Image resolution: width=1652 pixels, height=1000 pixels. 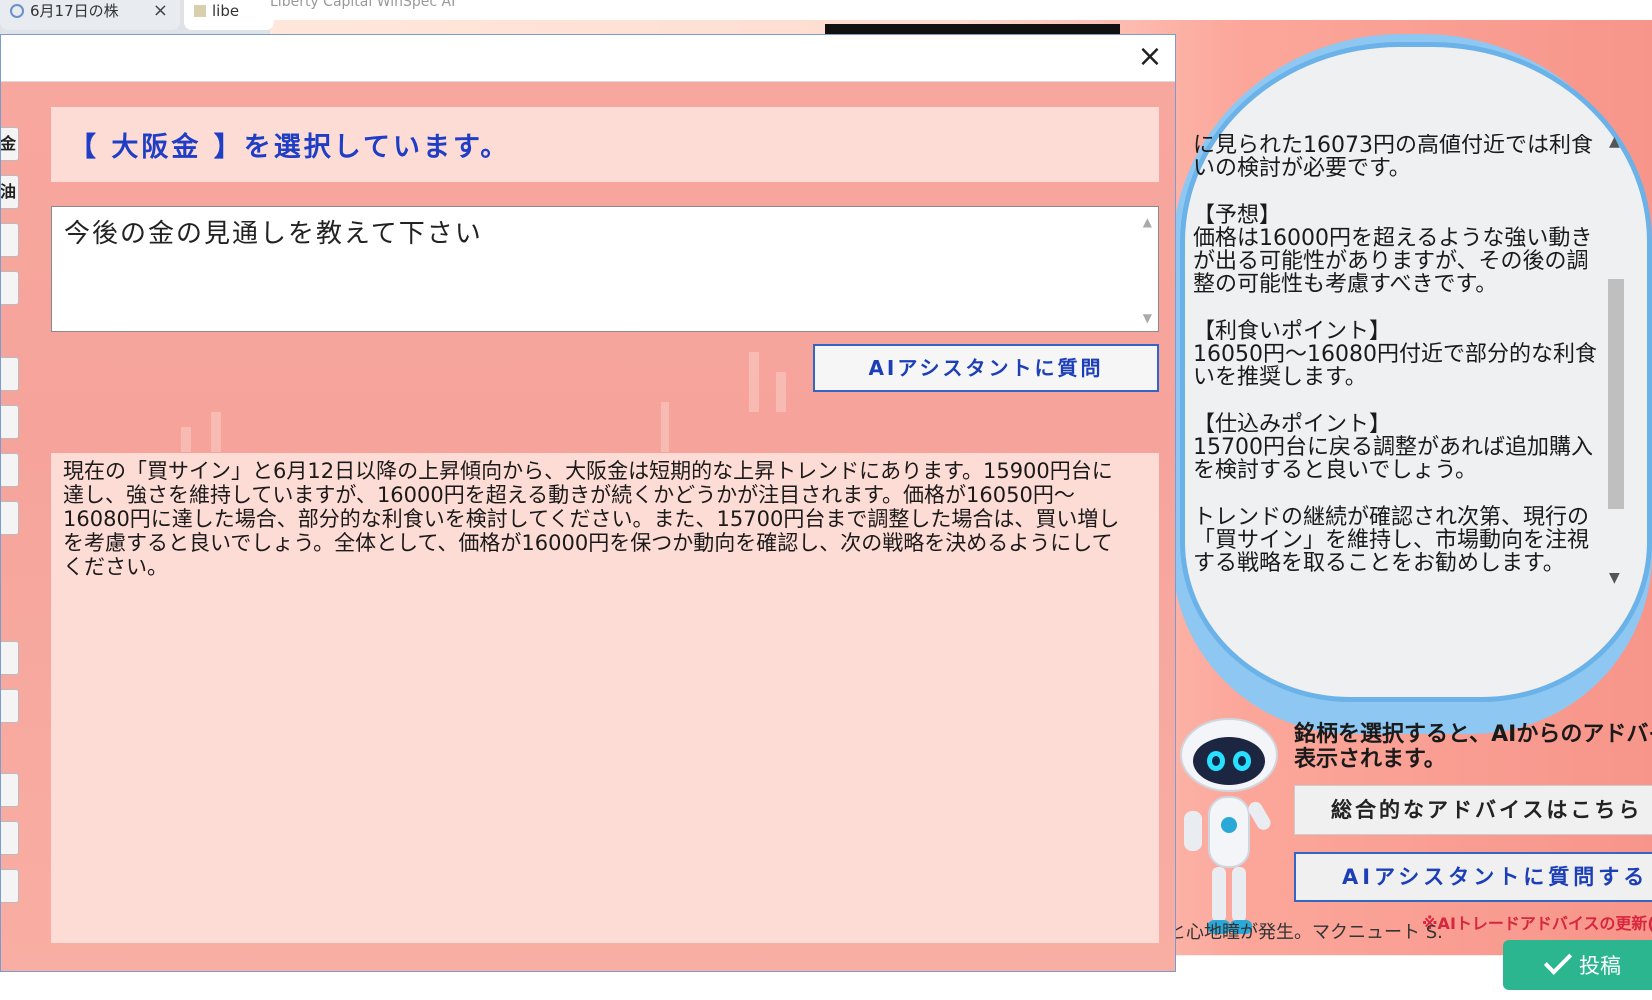 What do you see at coordinates (1600, 966) in the screenshot?
I see `post-button-label: 投稿` at bounding box center [1600, 966].